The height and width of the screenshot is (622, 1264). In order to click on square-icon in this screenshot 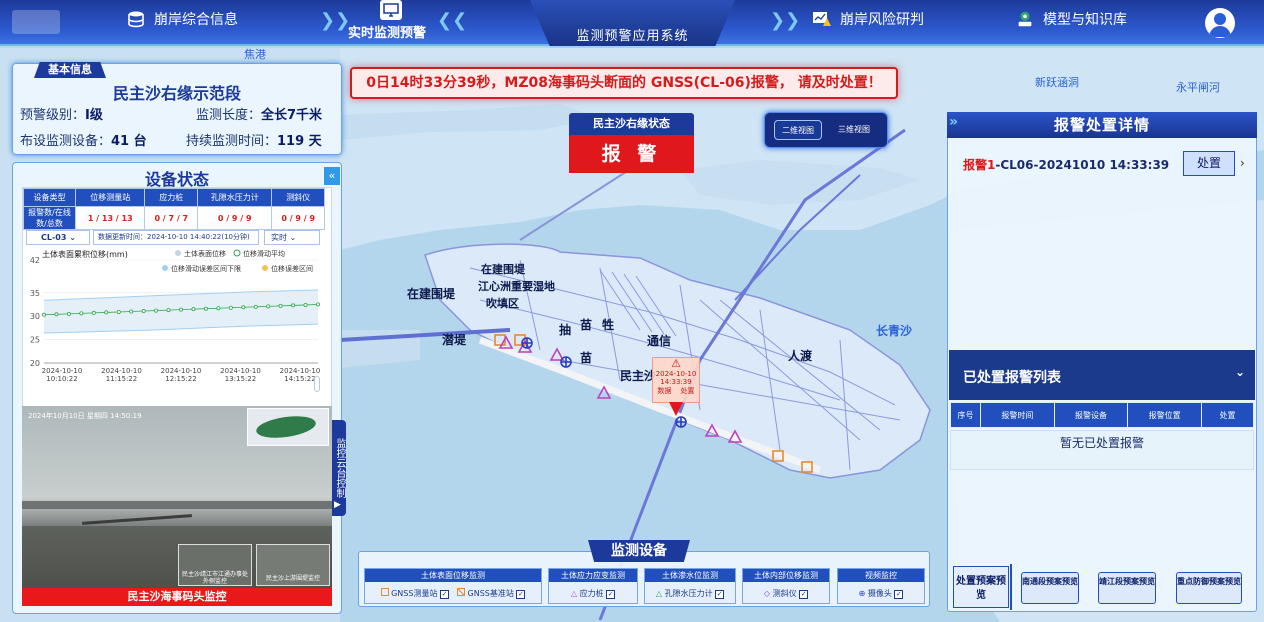, I will do `click(384, 591)`.